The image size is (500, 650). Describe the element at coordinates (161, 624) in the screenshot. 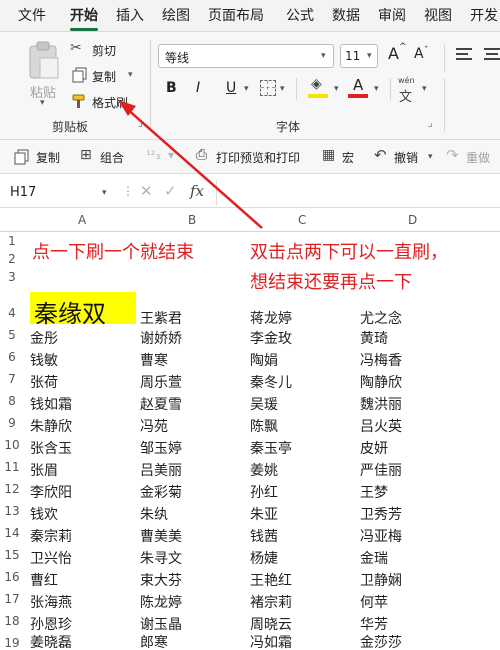

I see `table-cell: 谢玉晶` at that location.